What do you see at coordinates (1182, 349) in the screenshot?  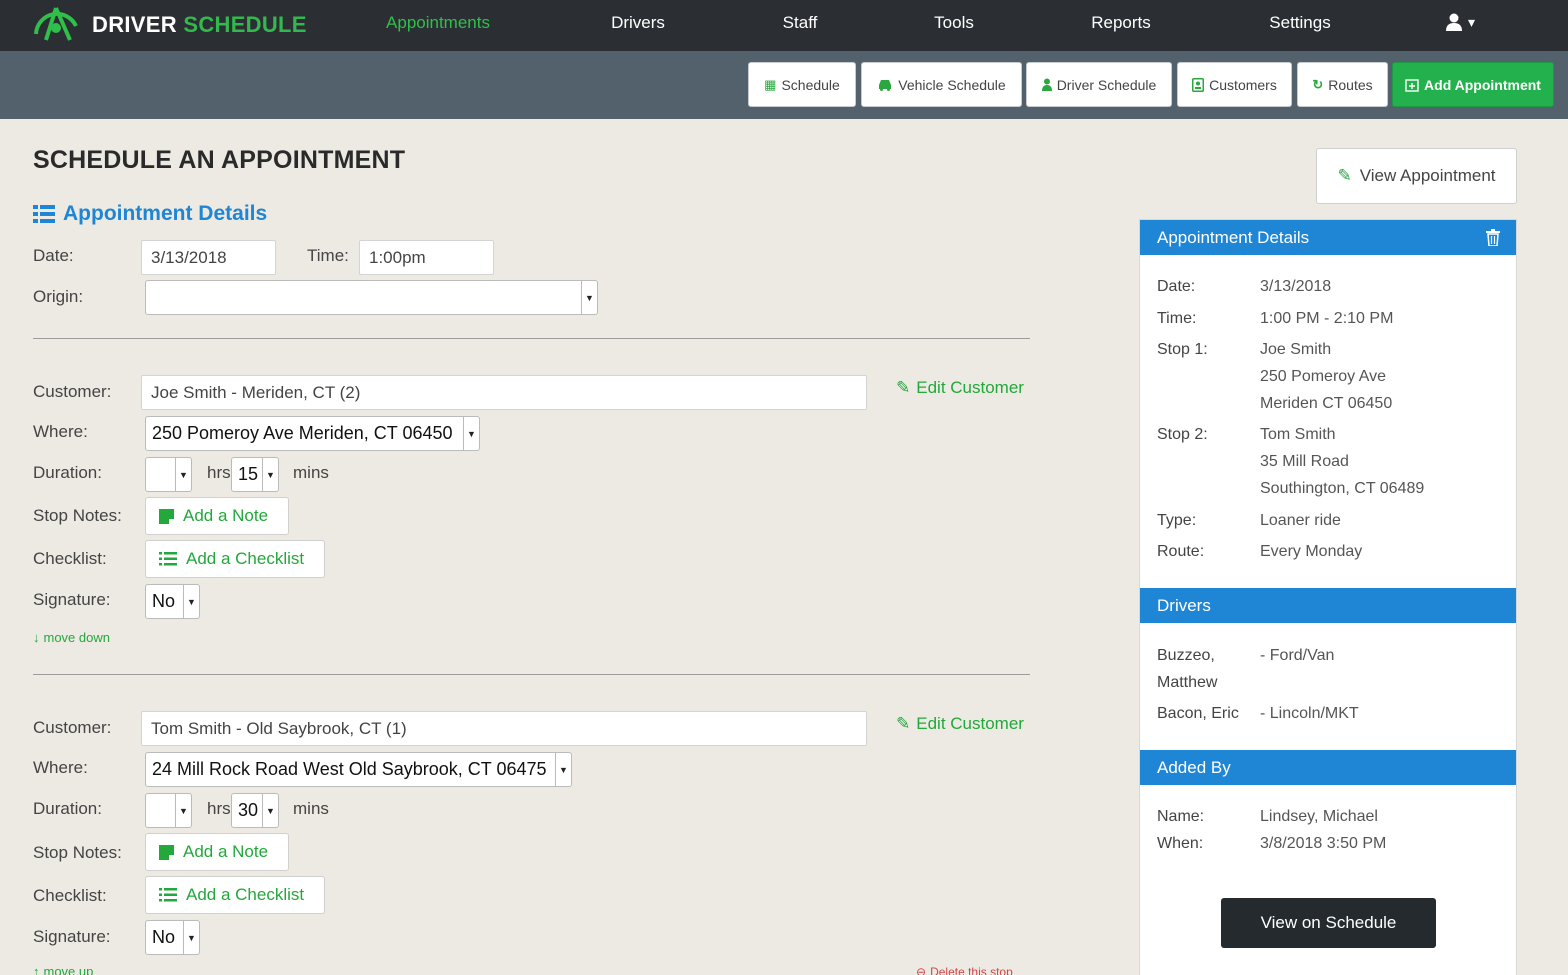 I see `detail-stop1-key: Stop 1:` at bounding box center [1182, 349].